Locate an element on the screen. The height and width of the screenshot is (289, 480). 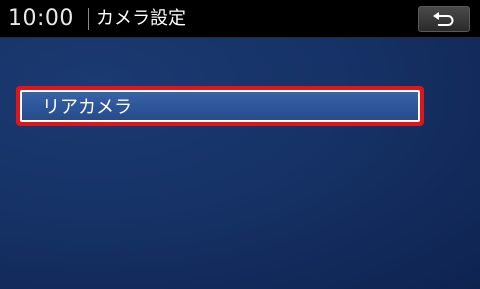
back-button is located at coordinates (444, 19).